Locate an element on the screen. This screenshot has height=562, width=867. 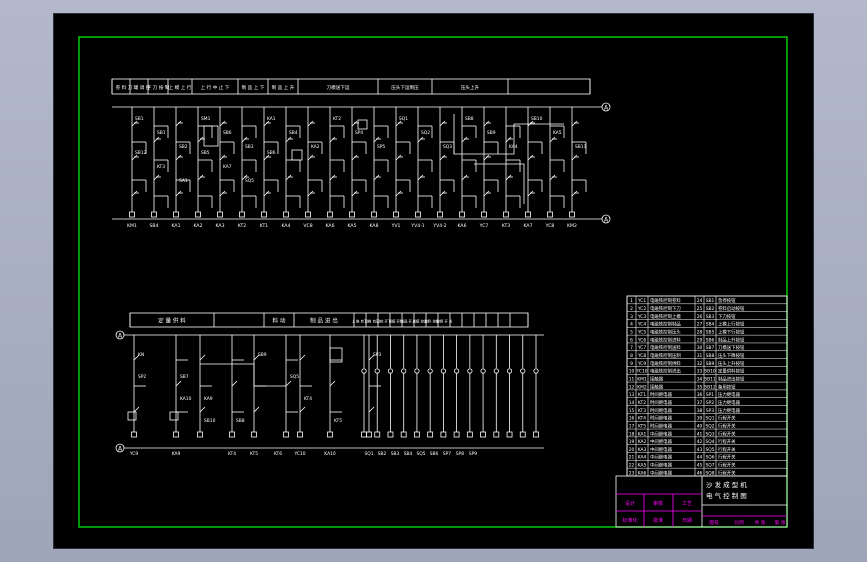
legend-text: 上模上行按钮 is located at coordinates (731, 324).